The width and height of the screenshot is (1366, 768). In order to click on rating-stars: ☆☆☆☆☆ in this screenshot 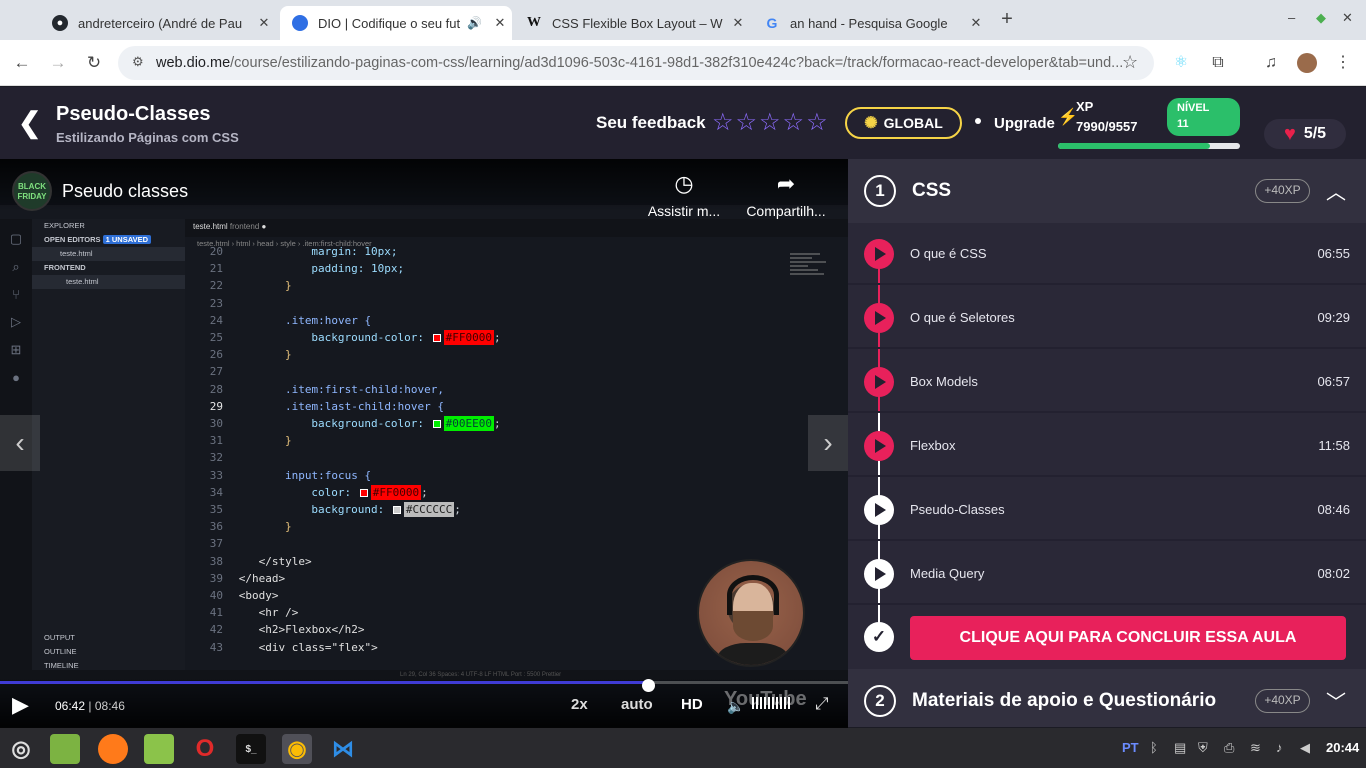, I will do `click(771, 122)`.